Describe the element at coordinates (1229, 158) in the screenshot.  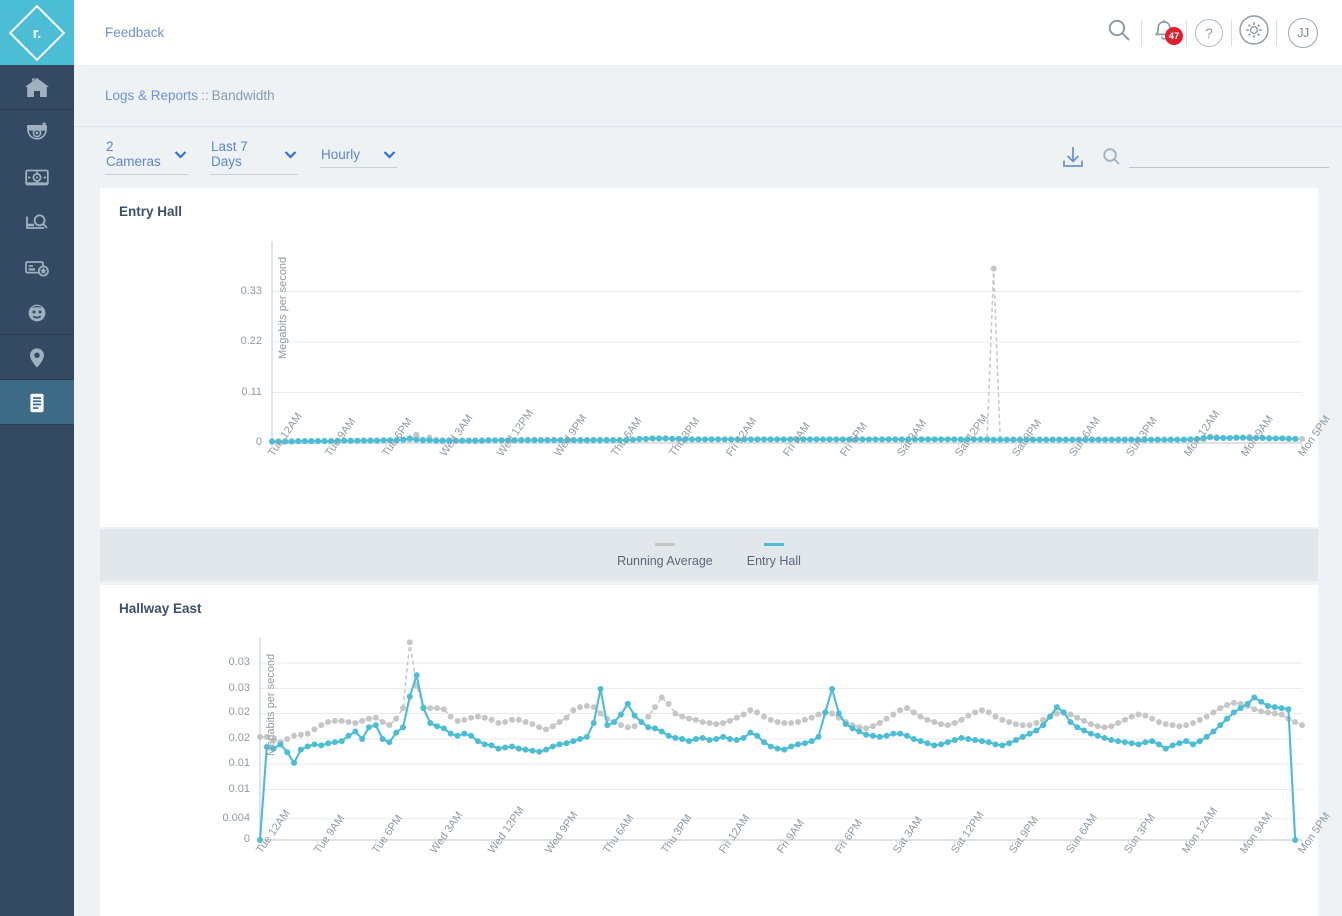
I see `search-input` at that location.